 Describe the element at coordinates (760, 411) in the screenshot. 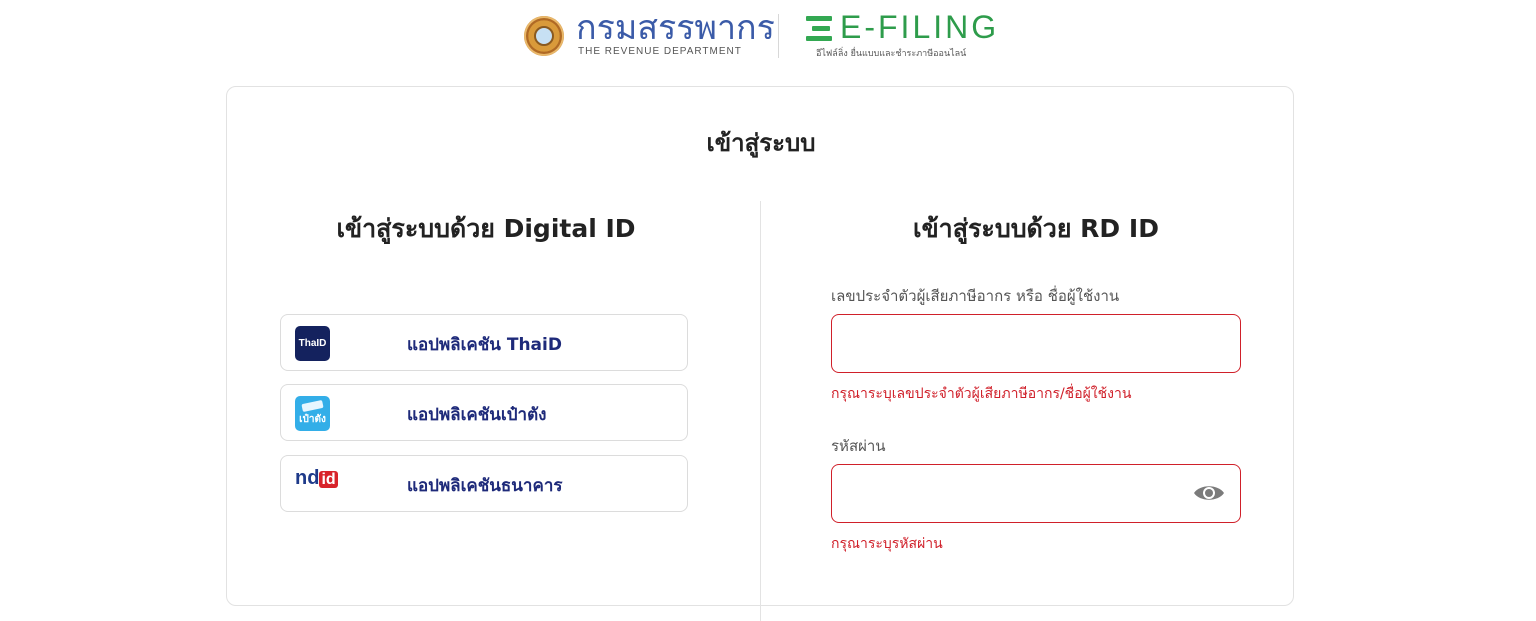

I see `column-divider` at that location.